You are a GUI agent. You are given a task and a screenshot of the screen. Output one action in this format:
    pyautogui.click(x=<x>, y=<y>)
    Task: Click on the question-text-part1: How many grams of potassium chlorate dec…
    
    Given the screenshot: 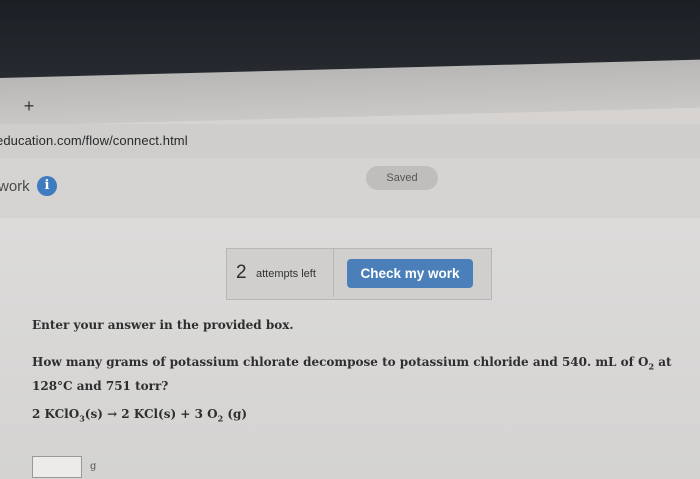 What is the action you would take?
    pyautogui.click(x=340, y=362)
    